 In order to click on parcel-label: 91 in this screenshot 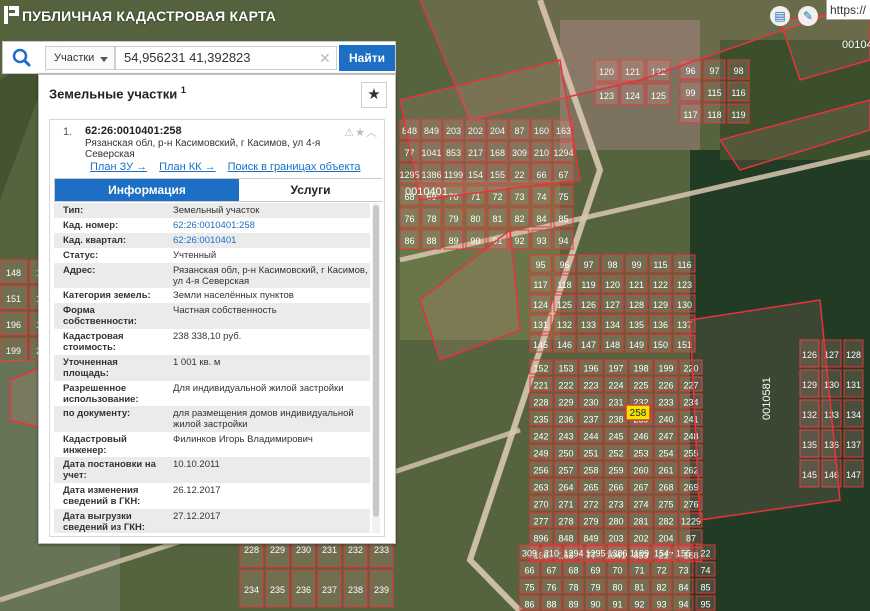, I will do `click(617, 605)`.